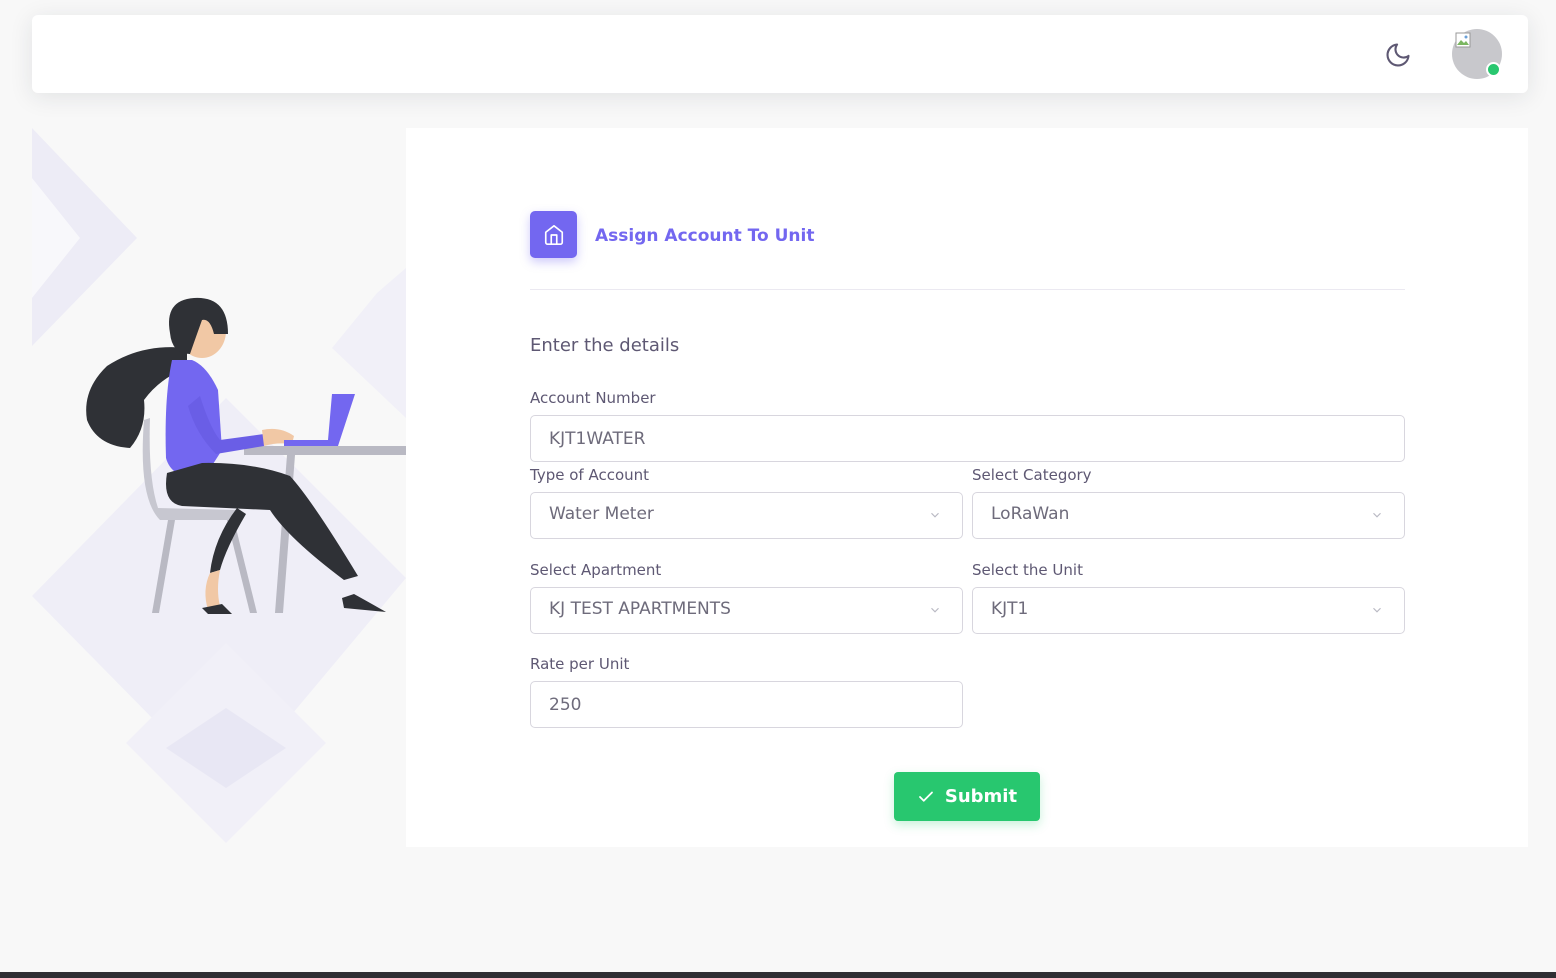 The image size is (1556, 978). What do you see at coordinates (1398, 55) in the screenshot?
I see `moon-icon` at bounding box center [1398, 55].